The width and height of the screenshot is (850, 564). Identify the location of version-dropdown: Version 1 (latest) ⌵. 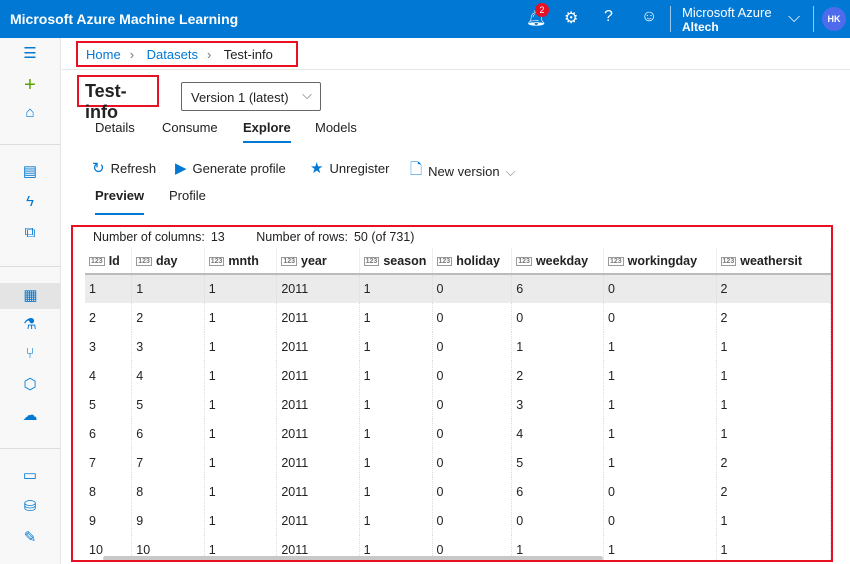
(251, 96).